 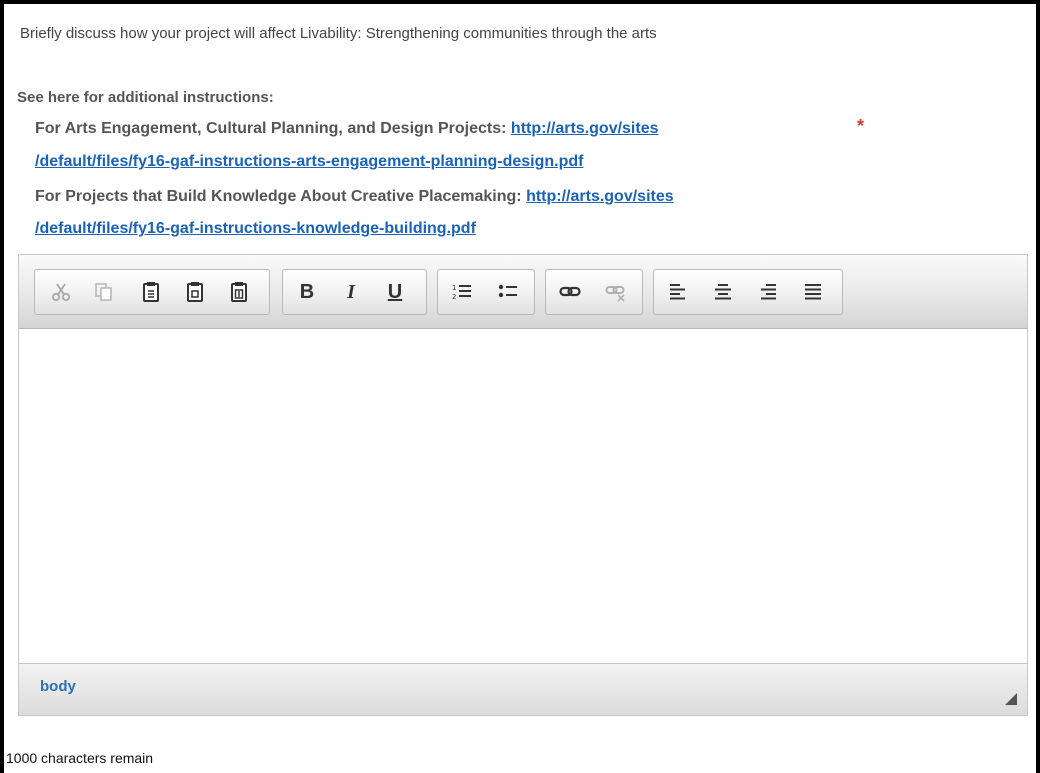 I want to click on justify-icon, so click(x=813, y=292).